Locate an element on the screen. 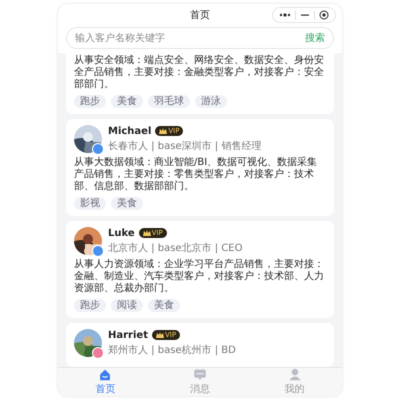  interest-tag: 阅读 is located at coordinates (127, 305).